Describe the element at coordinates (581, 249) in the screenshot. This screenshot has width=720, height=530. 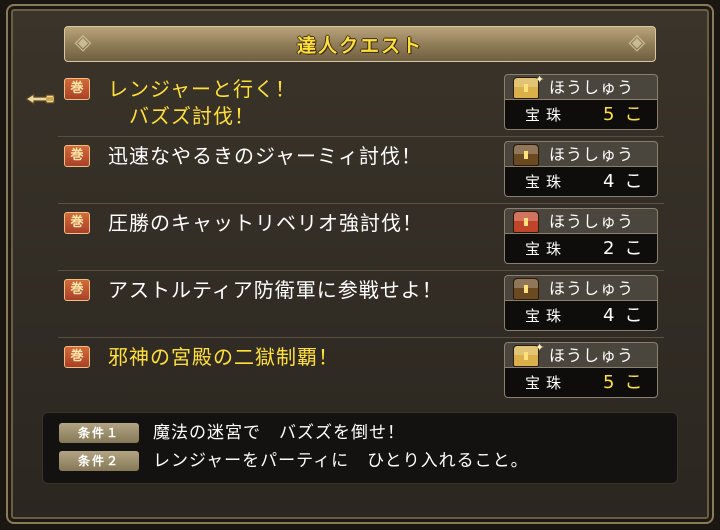
I see `reward-body: 宝珠 2こ` at that location.